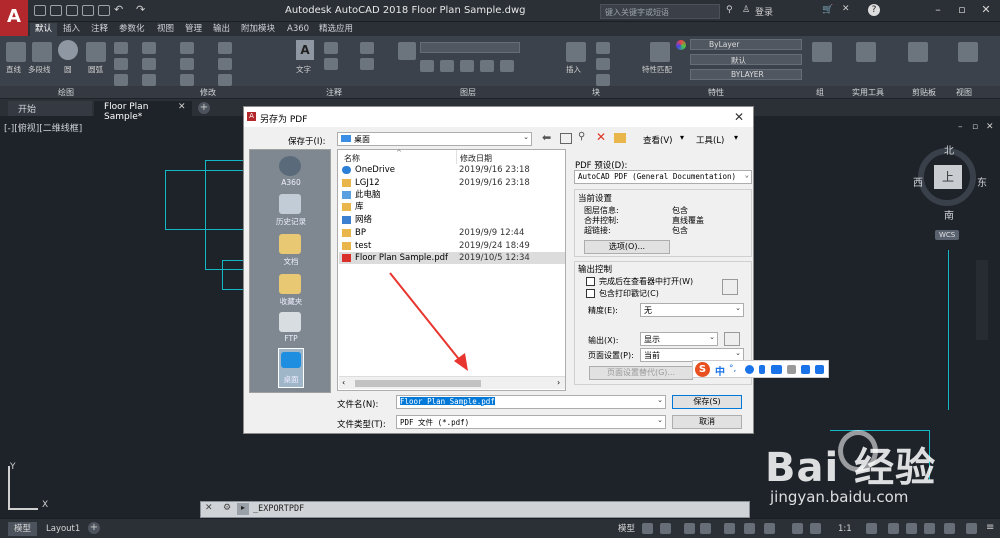 This screenshot has width=1000, height=538. What do you see at coordinates (16, 52) in the screenshot?
I see `line-tool-icon` at bounding box center [16, 52].